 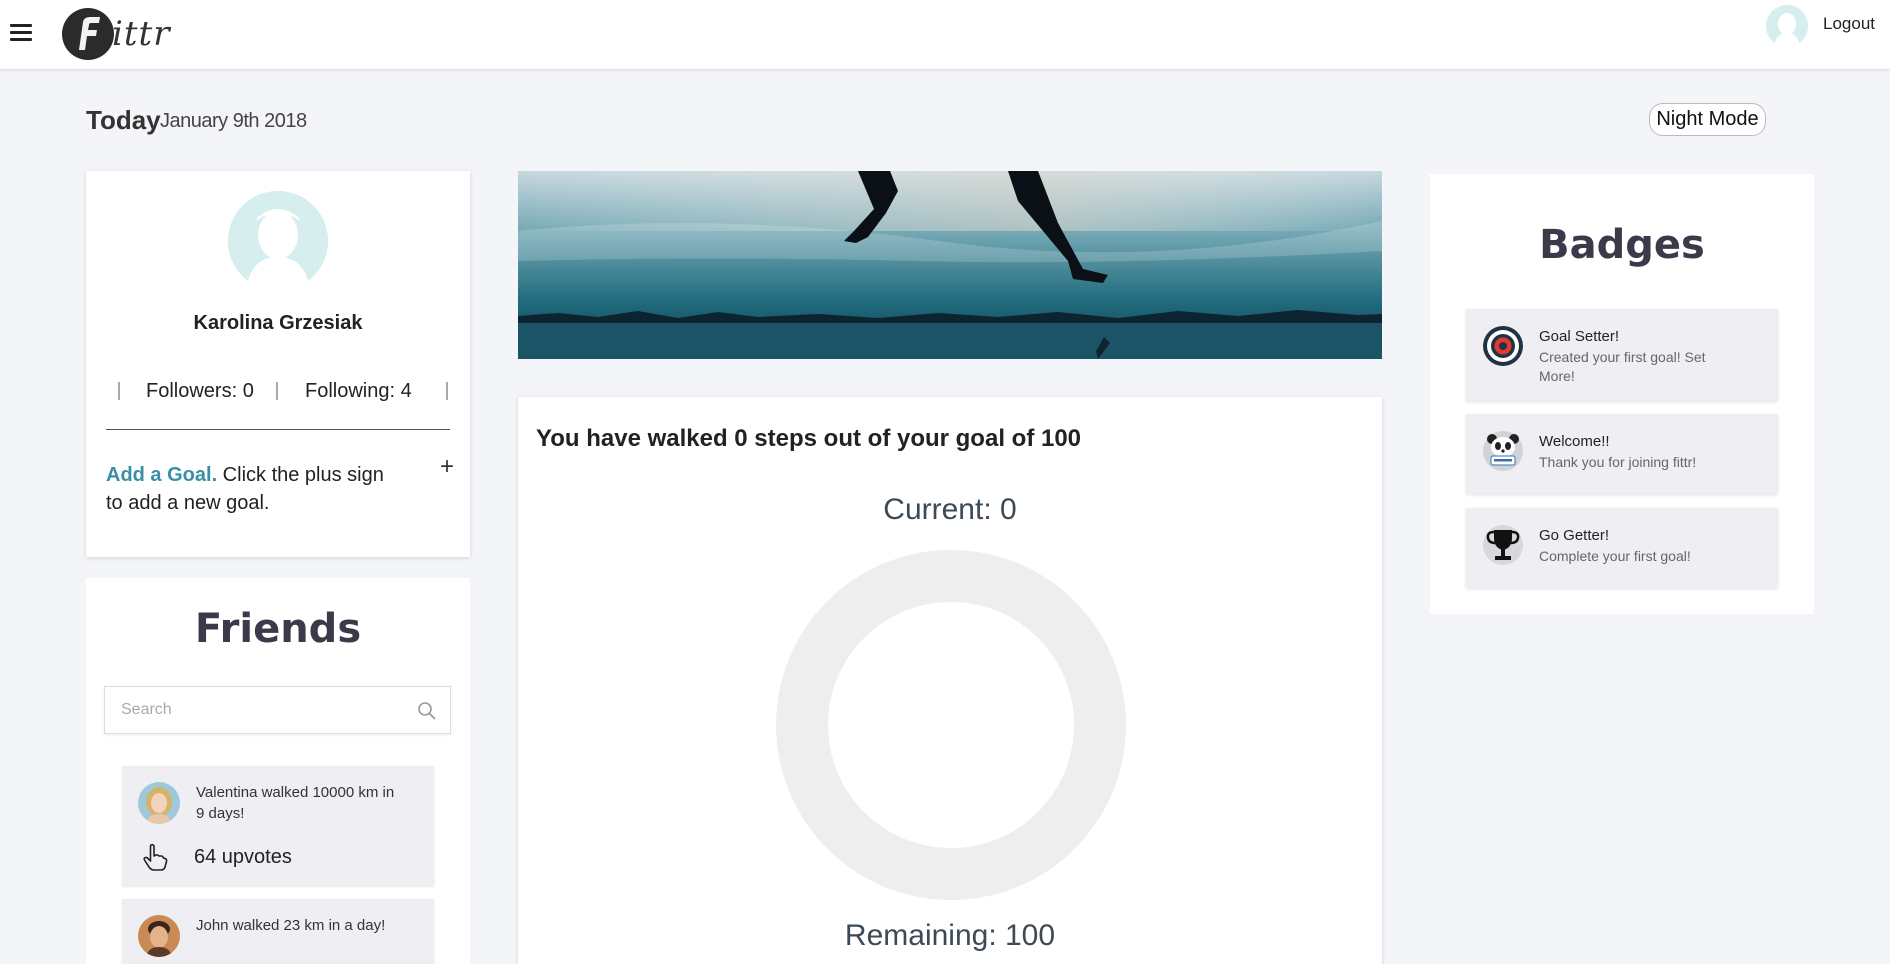 I want to click on panda-welcome-icon, so click(x=1503, y=451).